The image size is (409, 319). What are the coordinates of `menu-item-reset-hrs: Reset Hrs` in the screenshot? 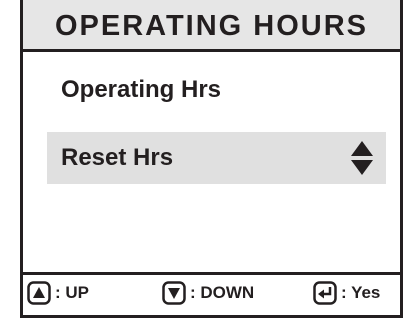 It's located at (216, 158).